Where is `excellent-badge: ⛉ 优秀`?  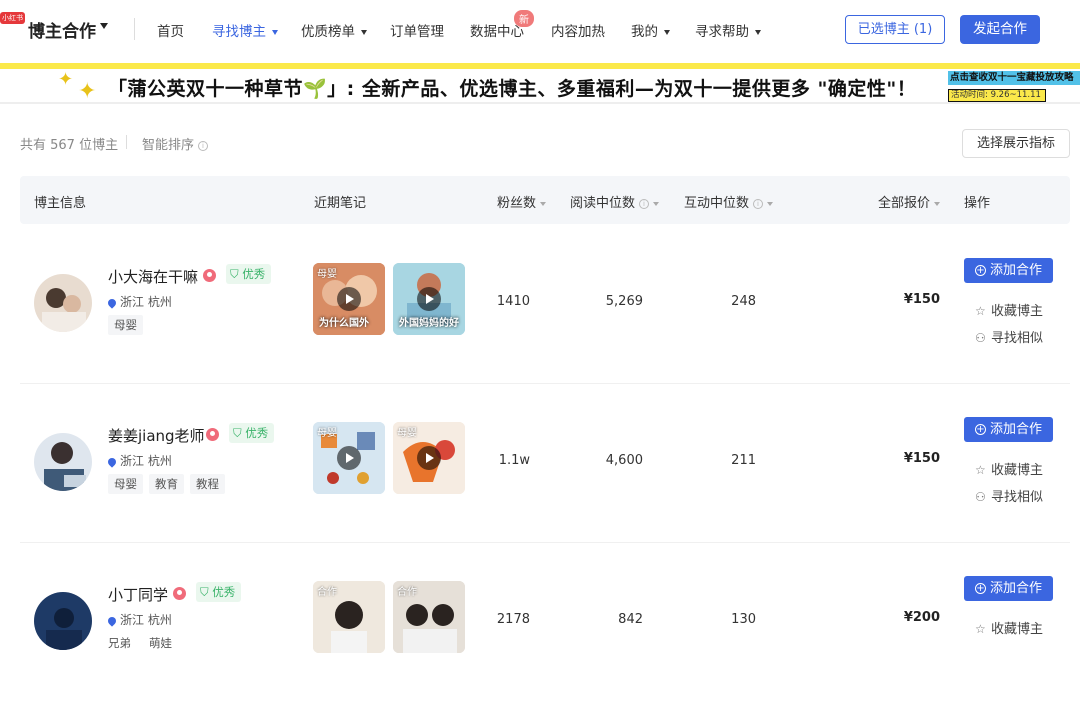
excellent-badge: ⛉ 优秀 is located at coordinates (219, 592).